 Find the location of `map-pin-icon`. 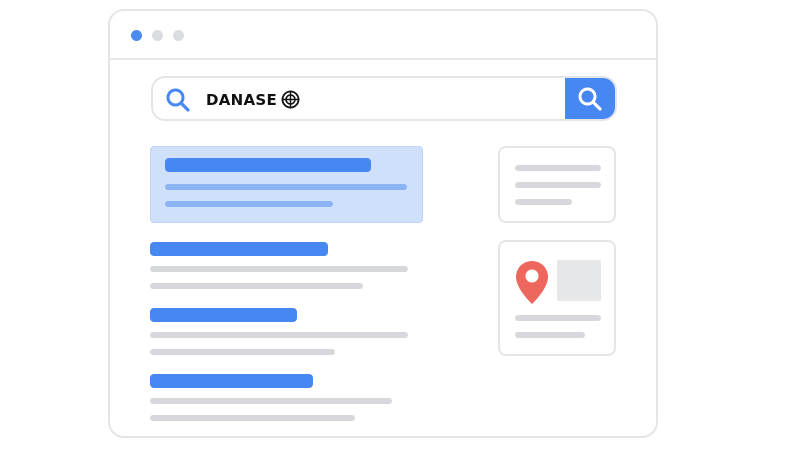

map-pin-icon is located at coordinates (532, 285).